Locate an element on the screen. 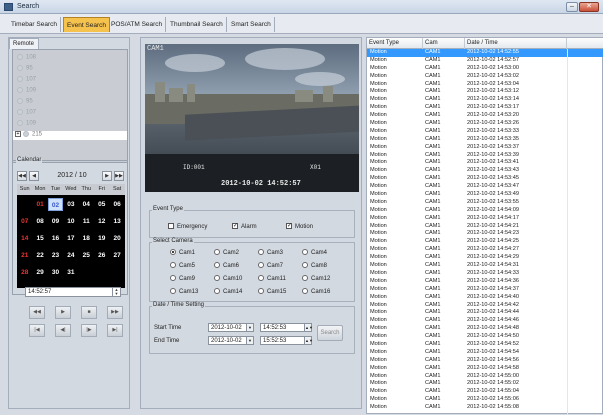  time-spinner-icon: ▲ ▼ is located at coordinates (116, 292).